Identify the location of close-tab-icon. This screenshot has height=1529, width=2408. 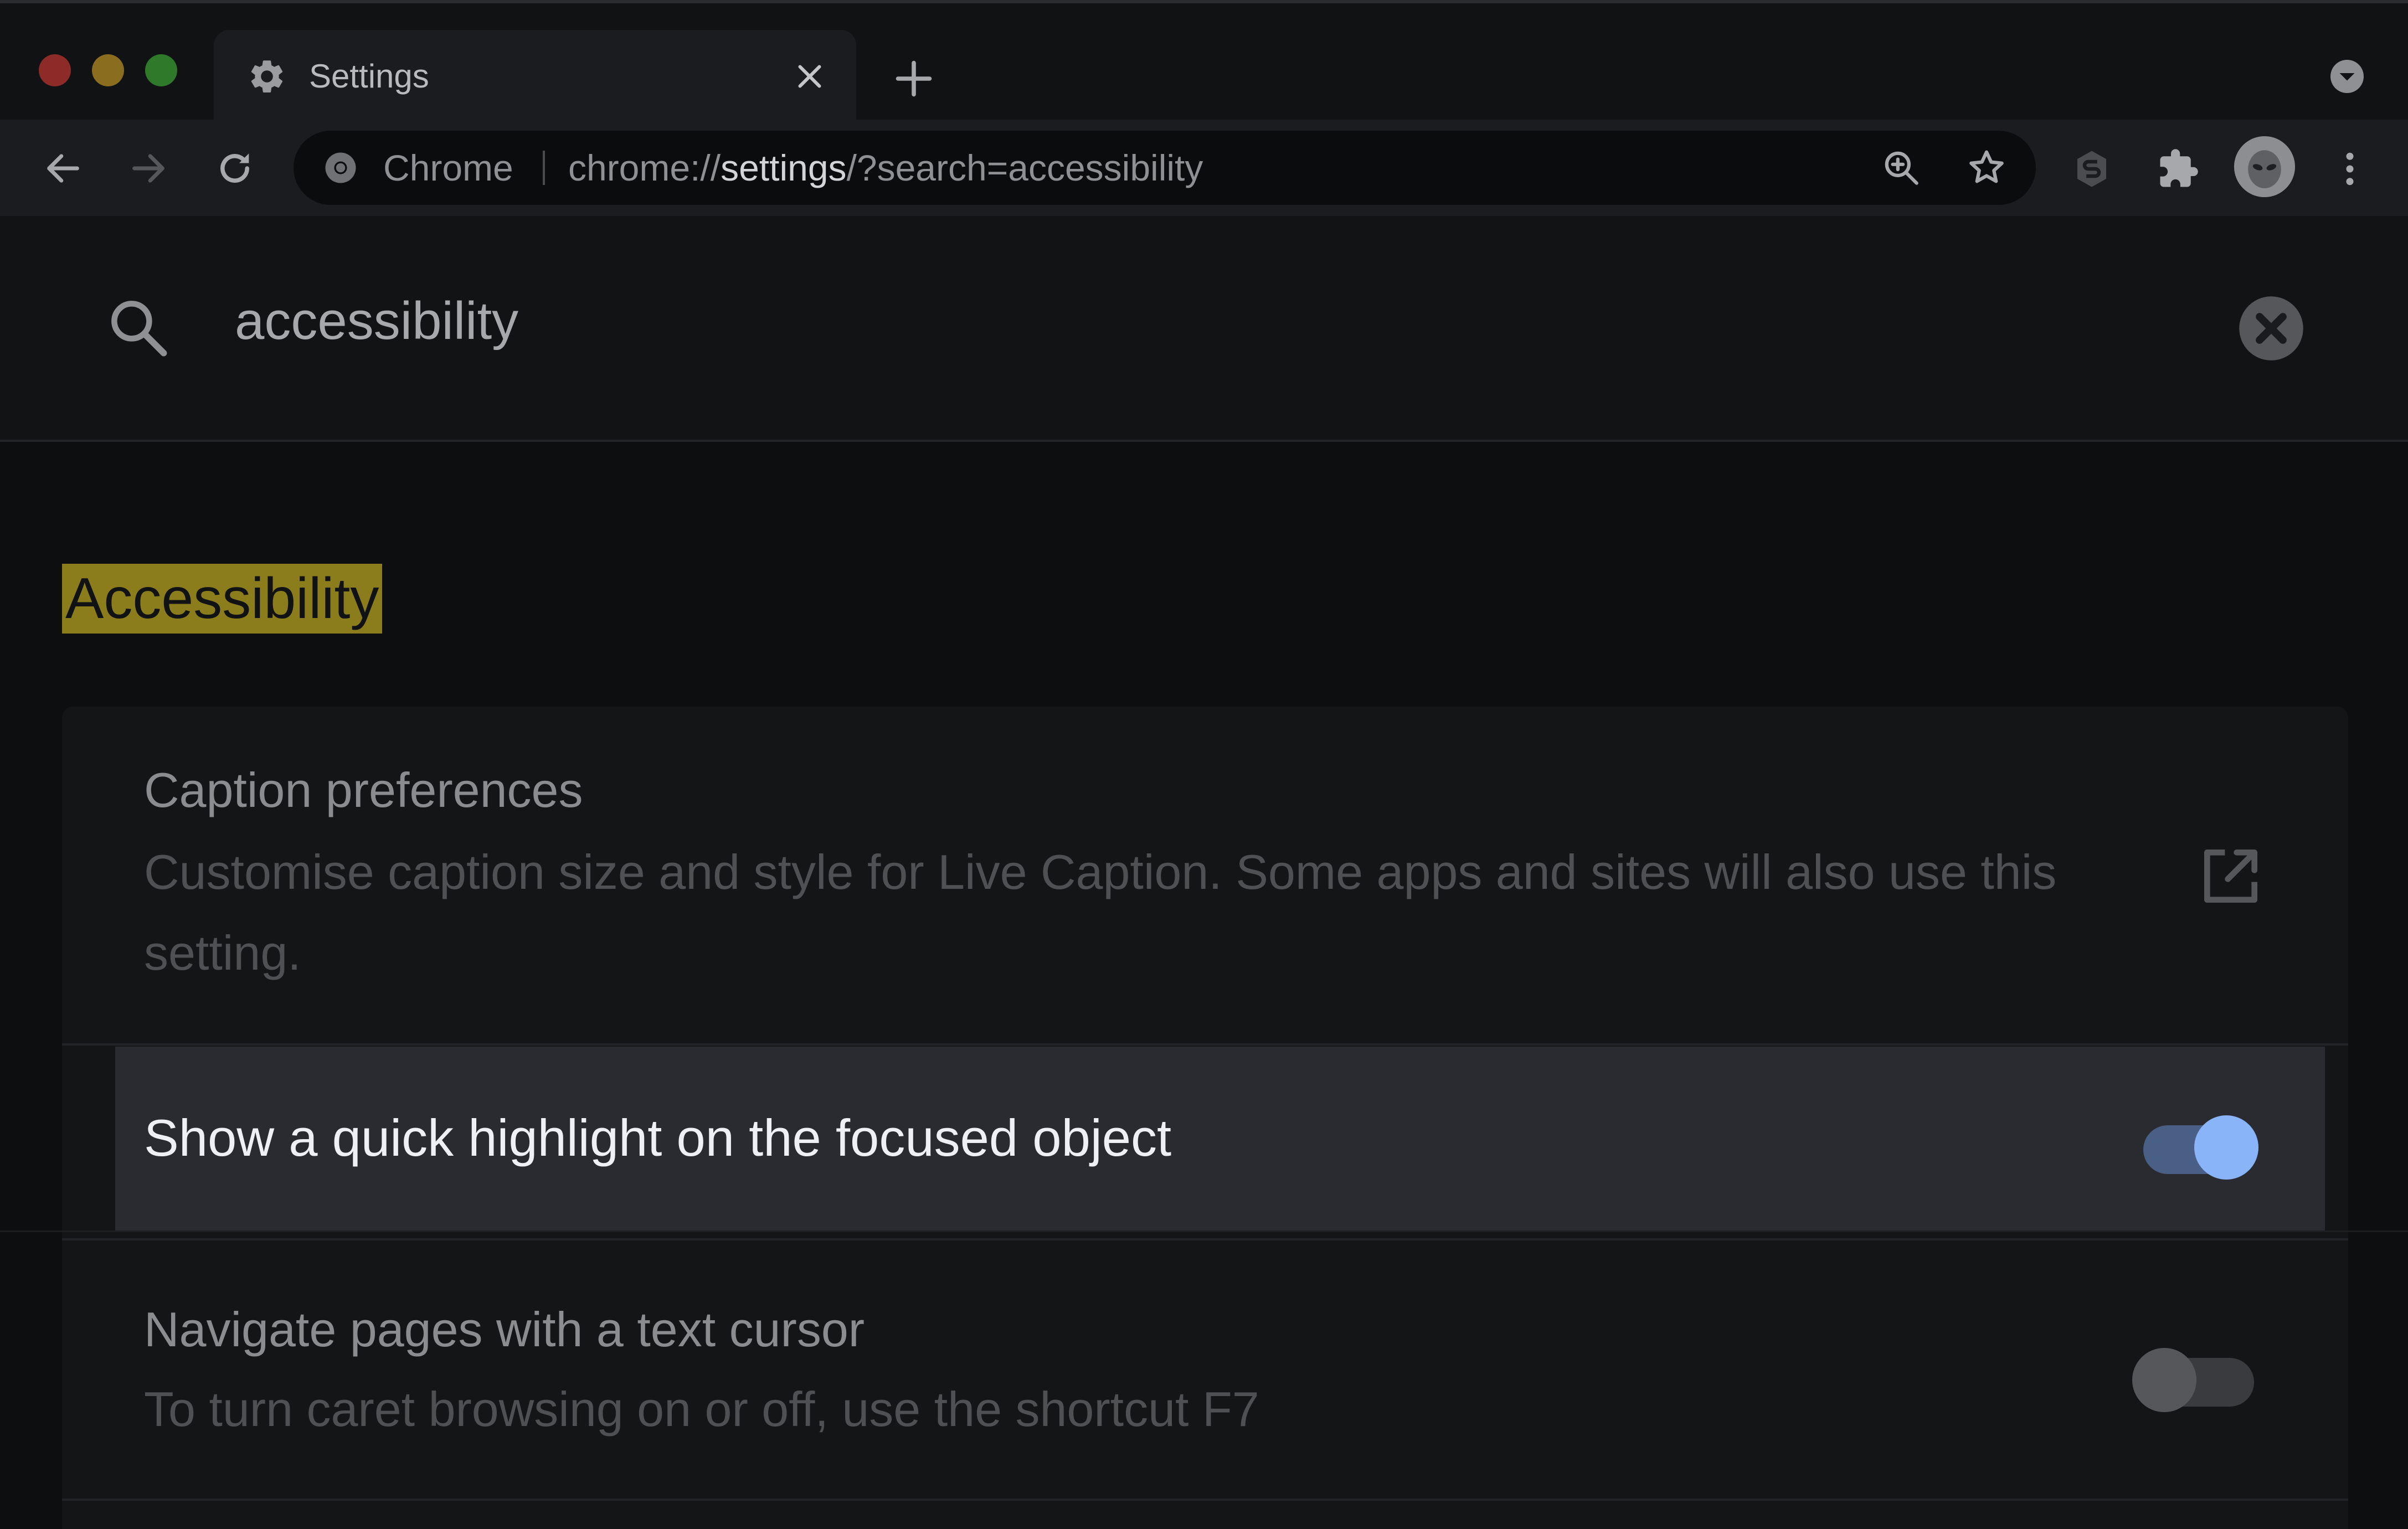
(809, 76).